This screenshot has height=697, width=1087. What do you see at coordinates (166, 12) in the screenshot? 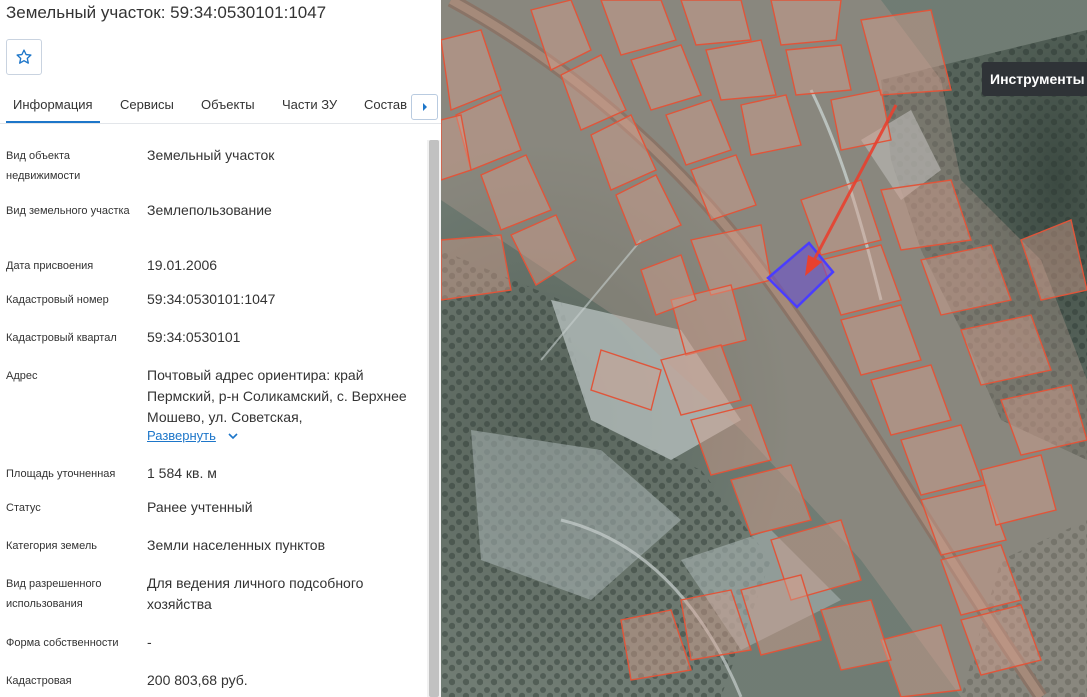
I see `panel-title: Земельный участок: 59:34:0530101:1047` at bounding box center [166, 12].